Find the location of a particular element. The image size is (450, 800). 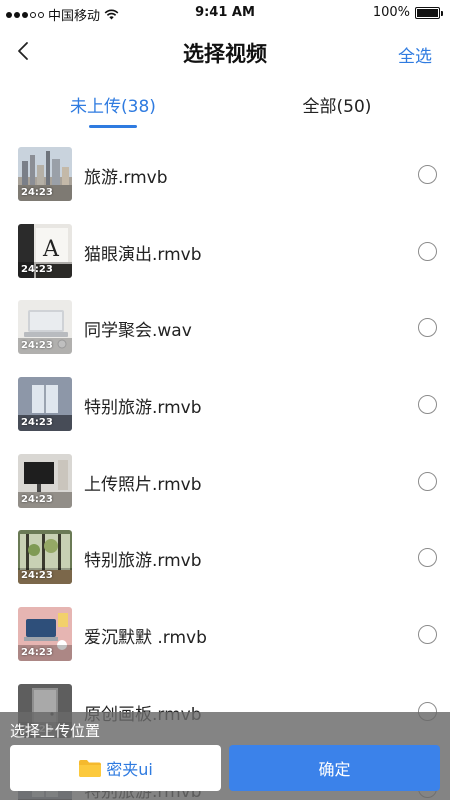

confirm-label: 确定 is located at coordinates (334, 769).